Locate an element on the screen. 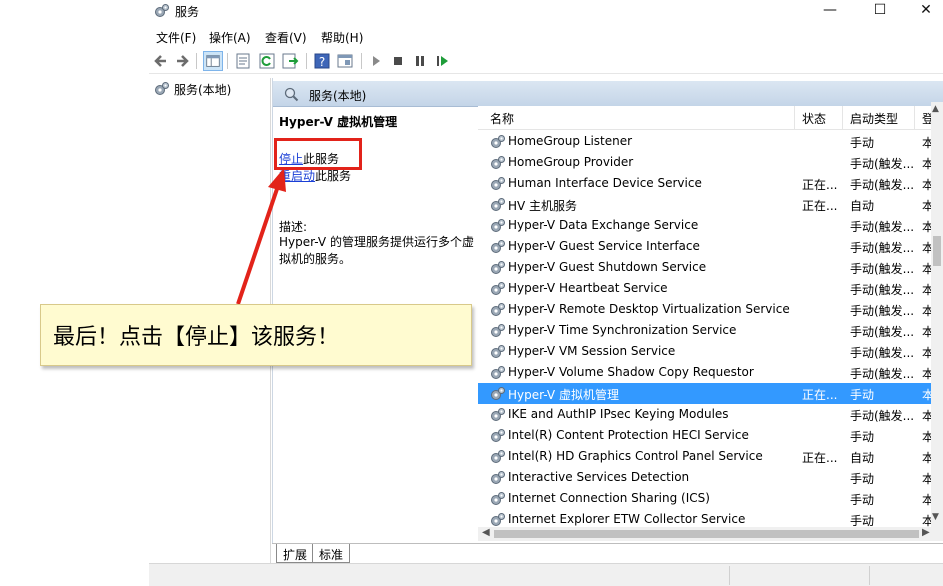  refresh-icon is located at coordinates (267, 61).